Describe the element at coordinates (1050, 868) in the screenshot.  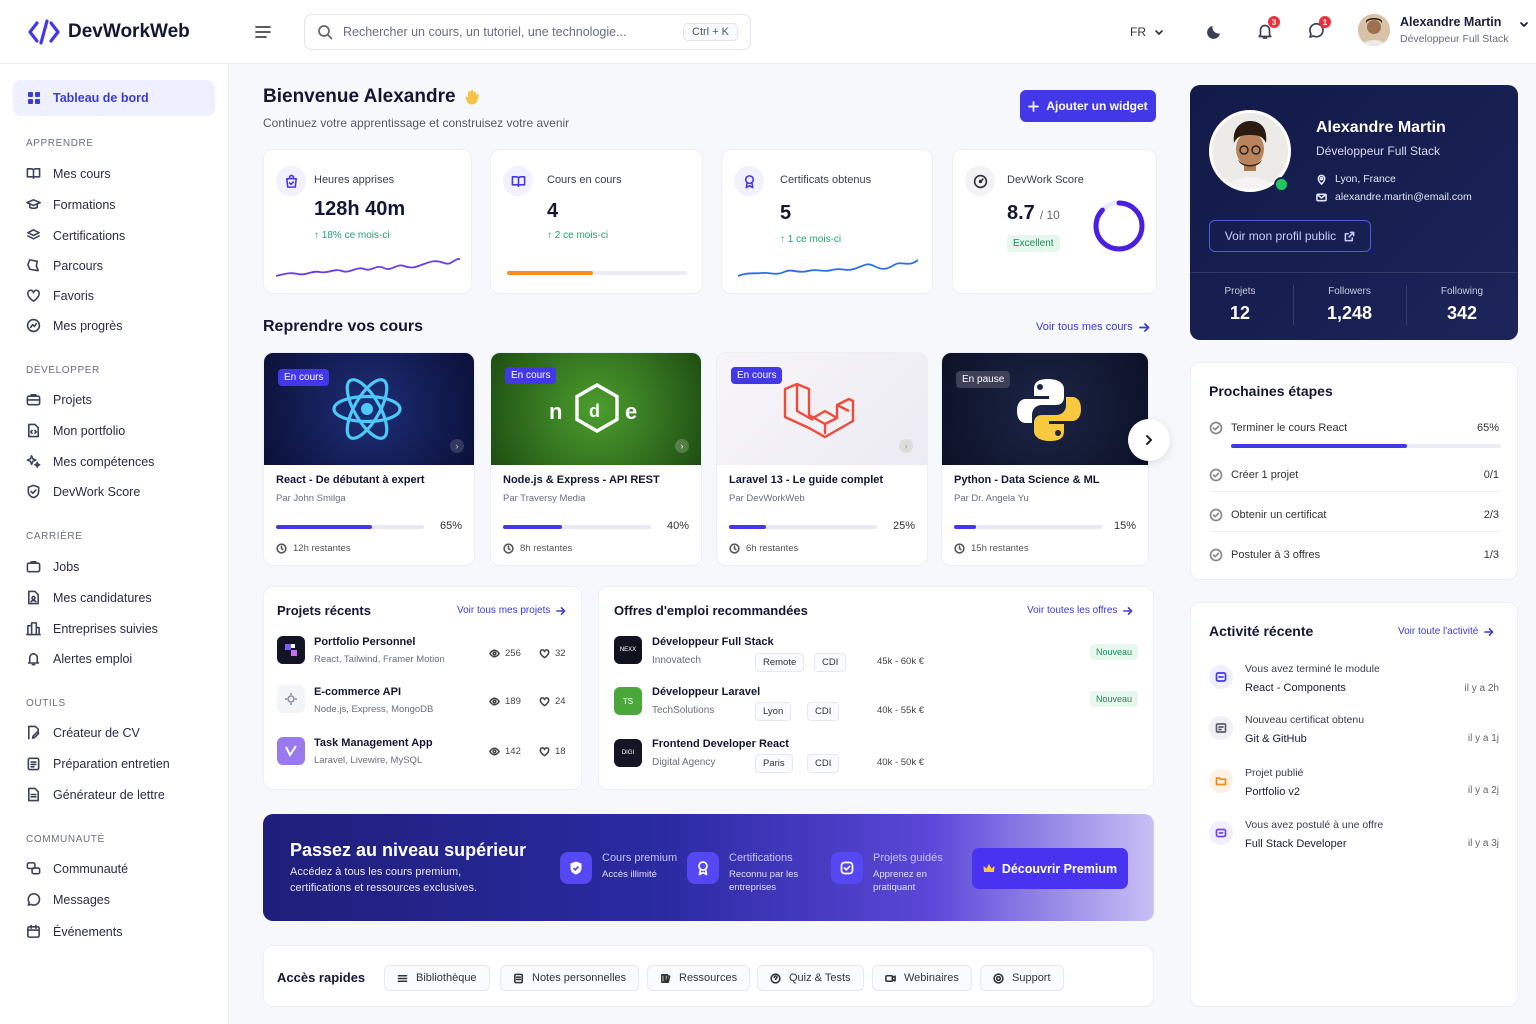
I see `discover-premium-button: Découvrir Premium` at that location.